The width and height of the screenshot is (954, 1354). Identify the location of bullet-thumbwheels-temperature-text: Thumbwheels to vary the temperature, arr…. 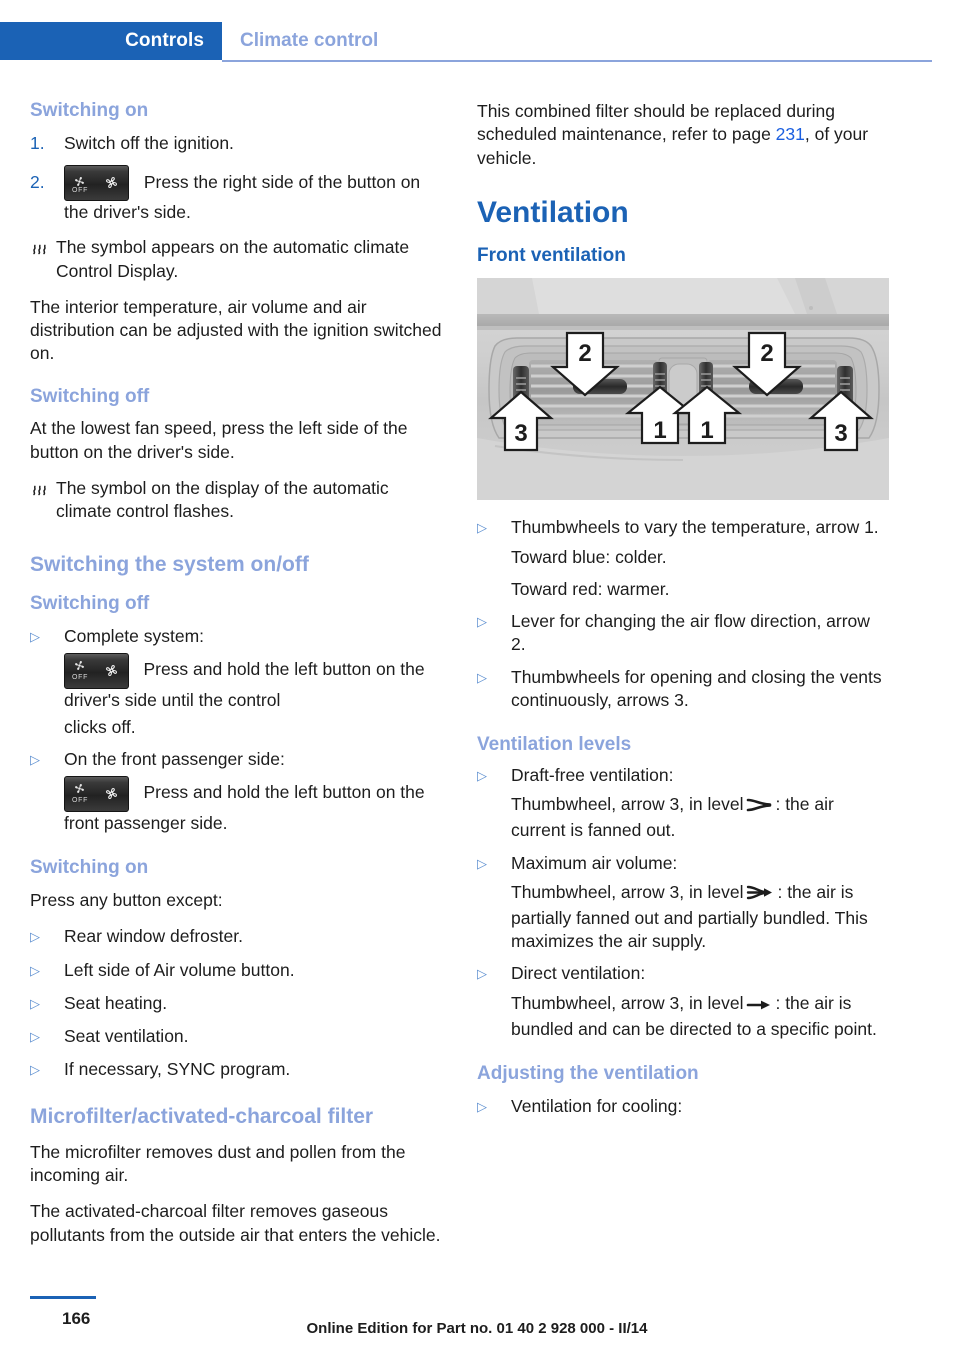
(695, 526).